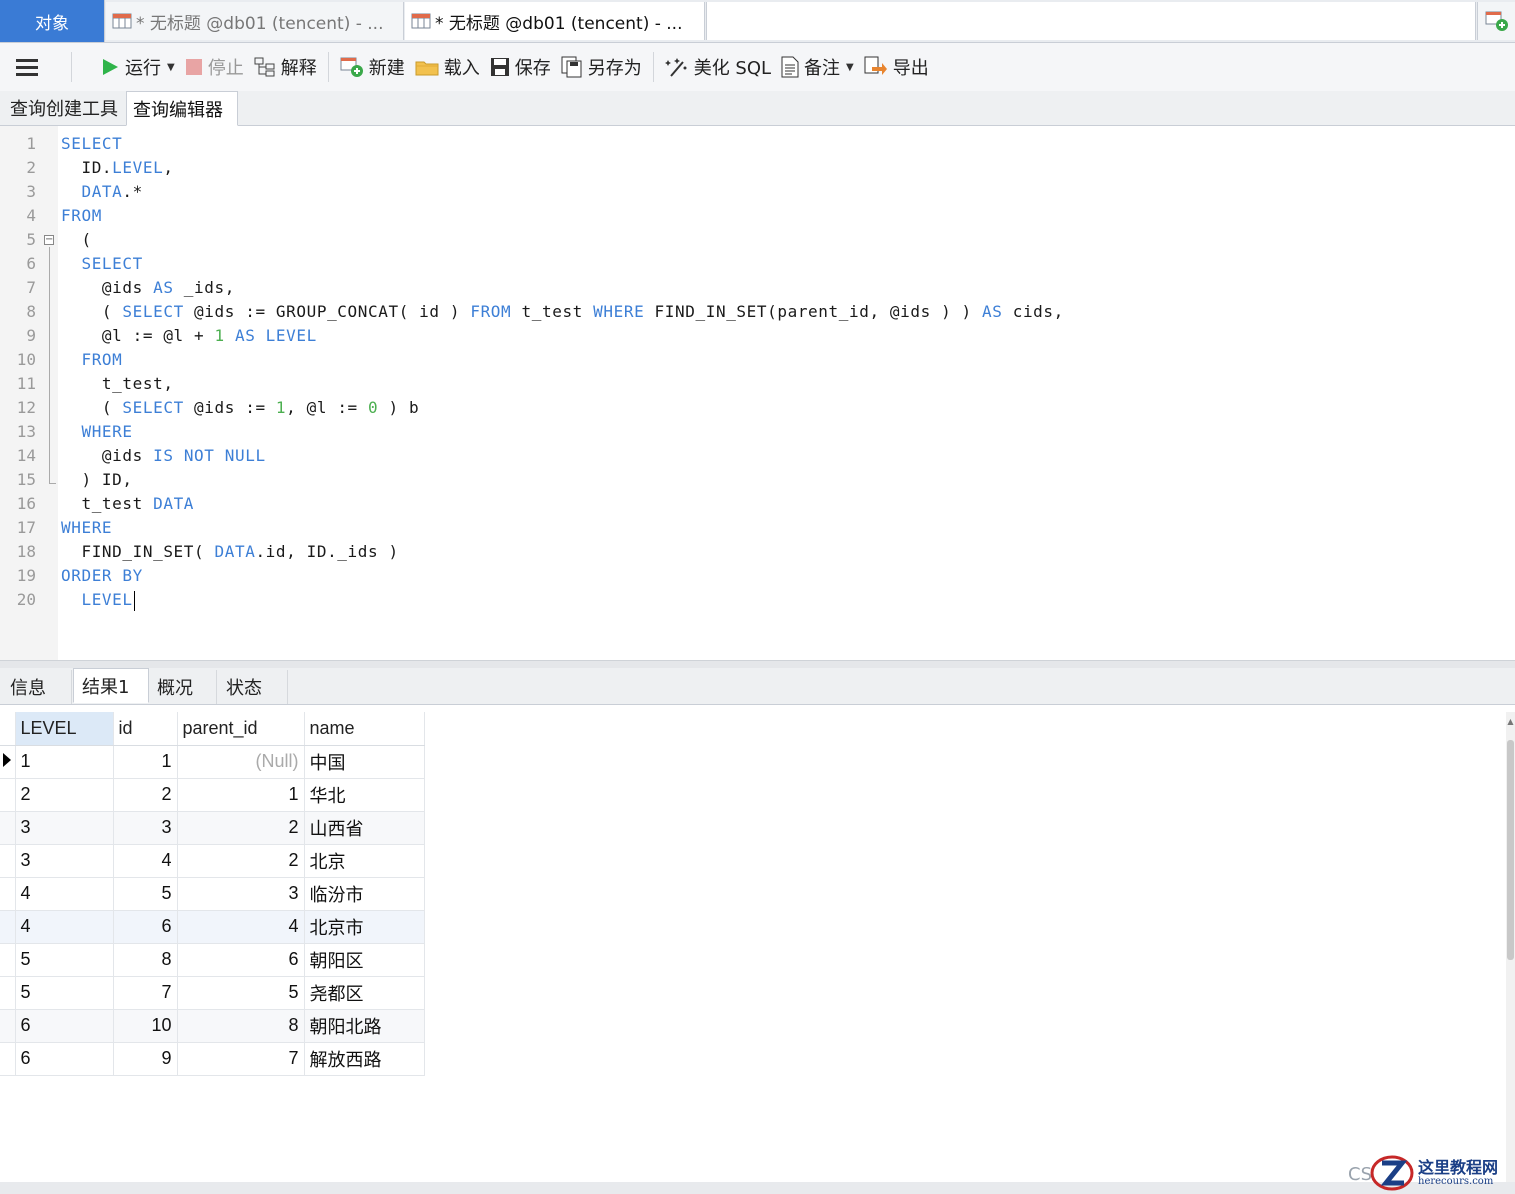 The height and width of the screenshot is (1194, 1515). I want to click on fold-collapse-icon: −, so click(49, 240).